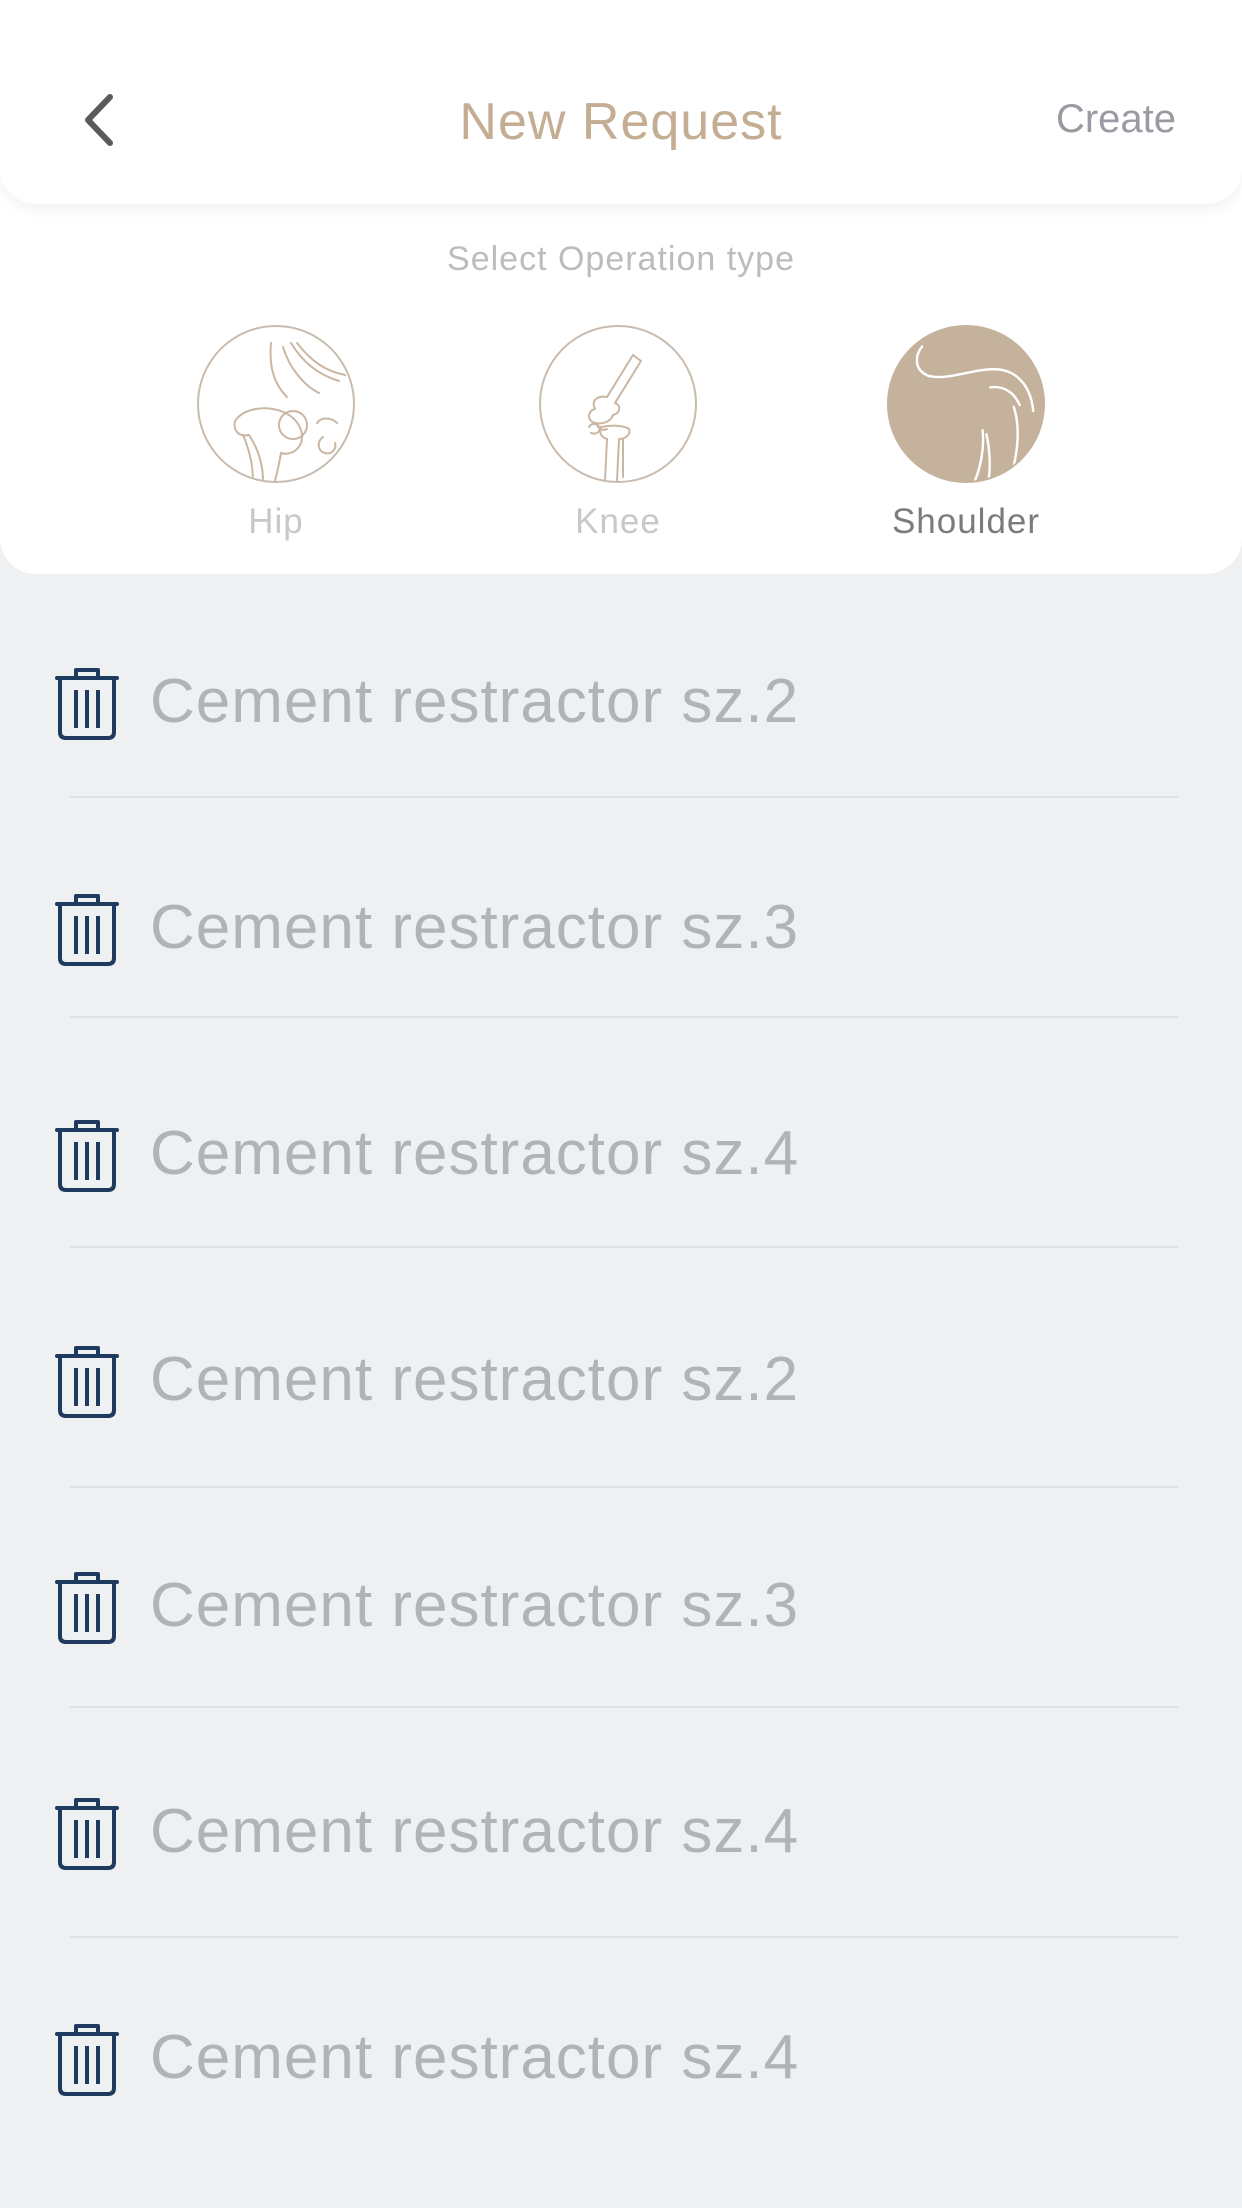 Image resolution: width=1242 pixels, height=2208 pixels. What do you see at coordinates (621, 102) in the screenshot?
I see `top-bar: New Request Create` at bounding box center [621, 102].